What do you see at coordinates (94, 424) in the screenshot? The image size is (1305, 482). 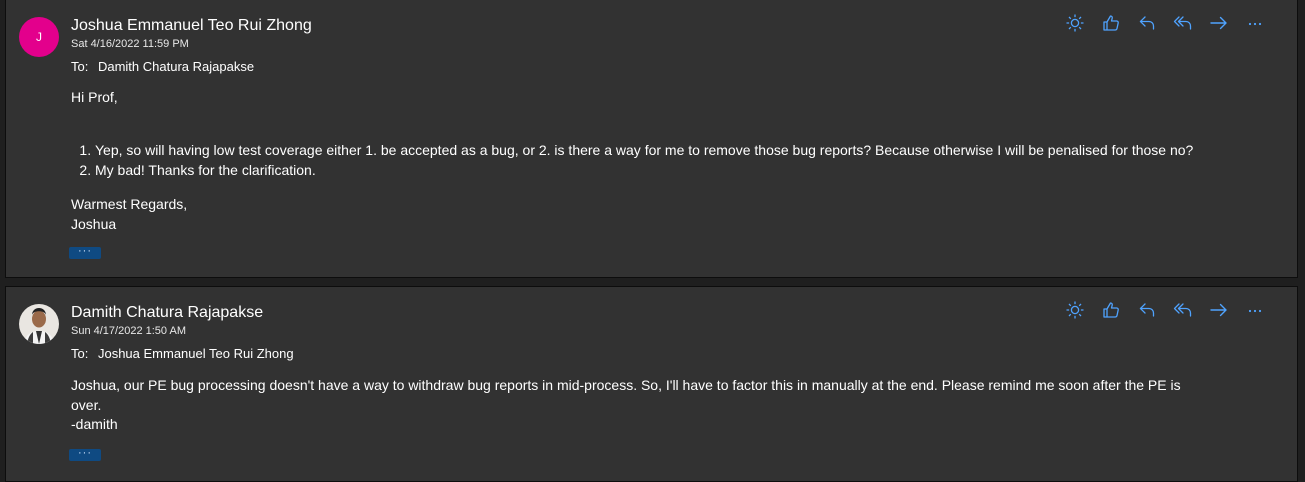 I see `body-signature: -damith` at bounding box center [94, 424].